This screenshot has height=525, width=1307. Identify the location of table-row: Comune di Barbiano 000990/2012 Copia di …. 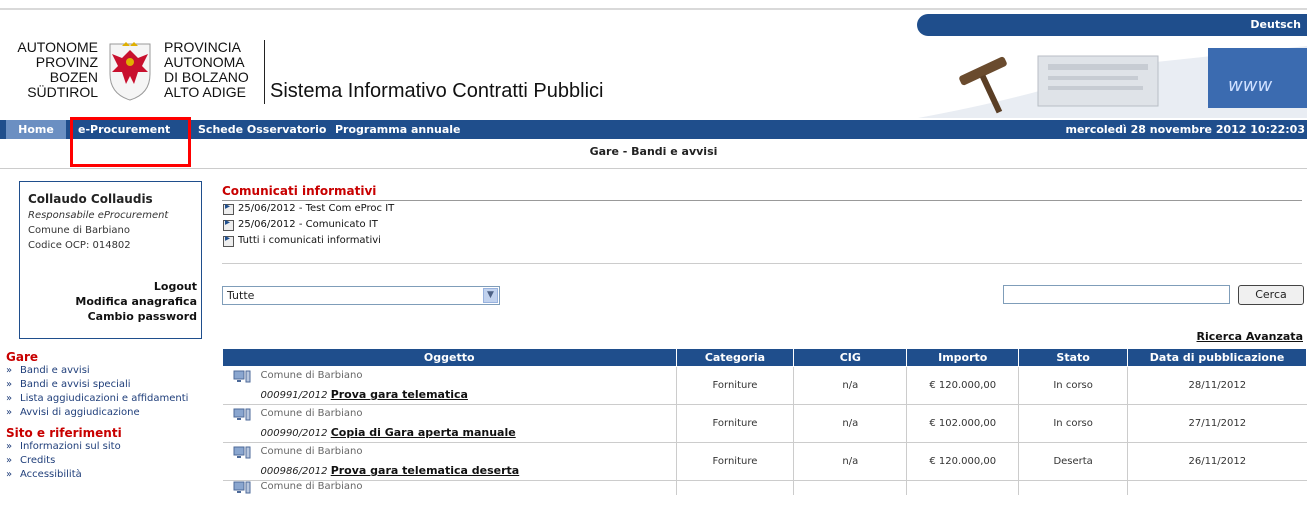
(764, 423).